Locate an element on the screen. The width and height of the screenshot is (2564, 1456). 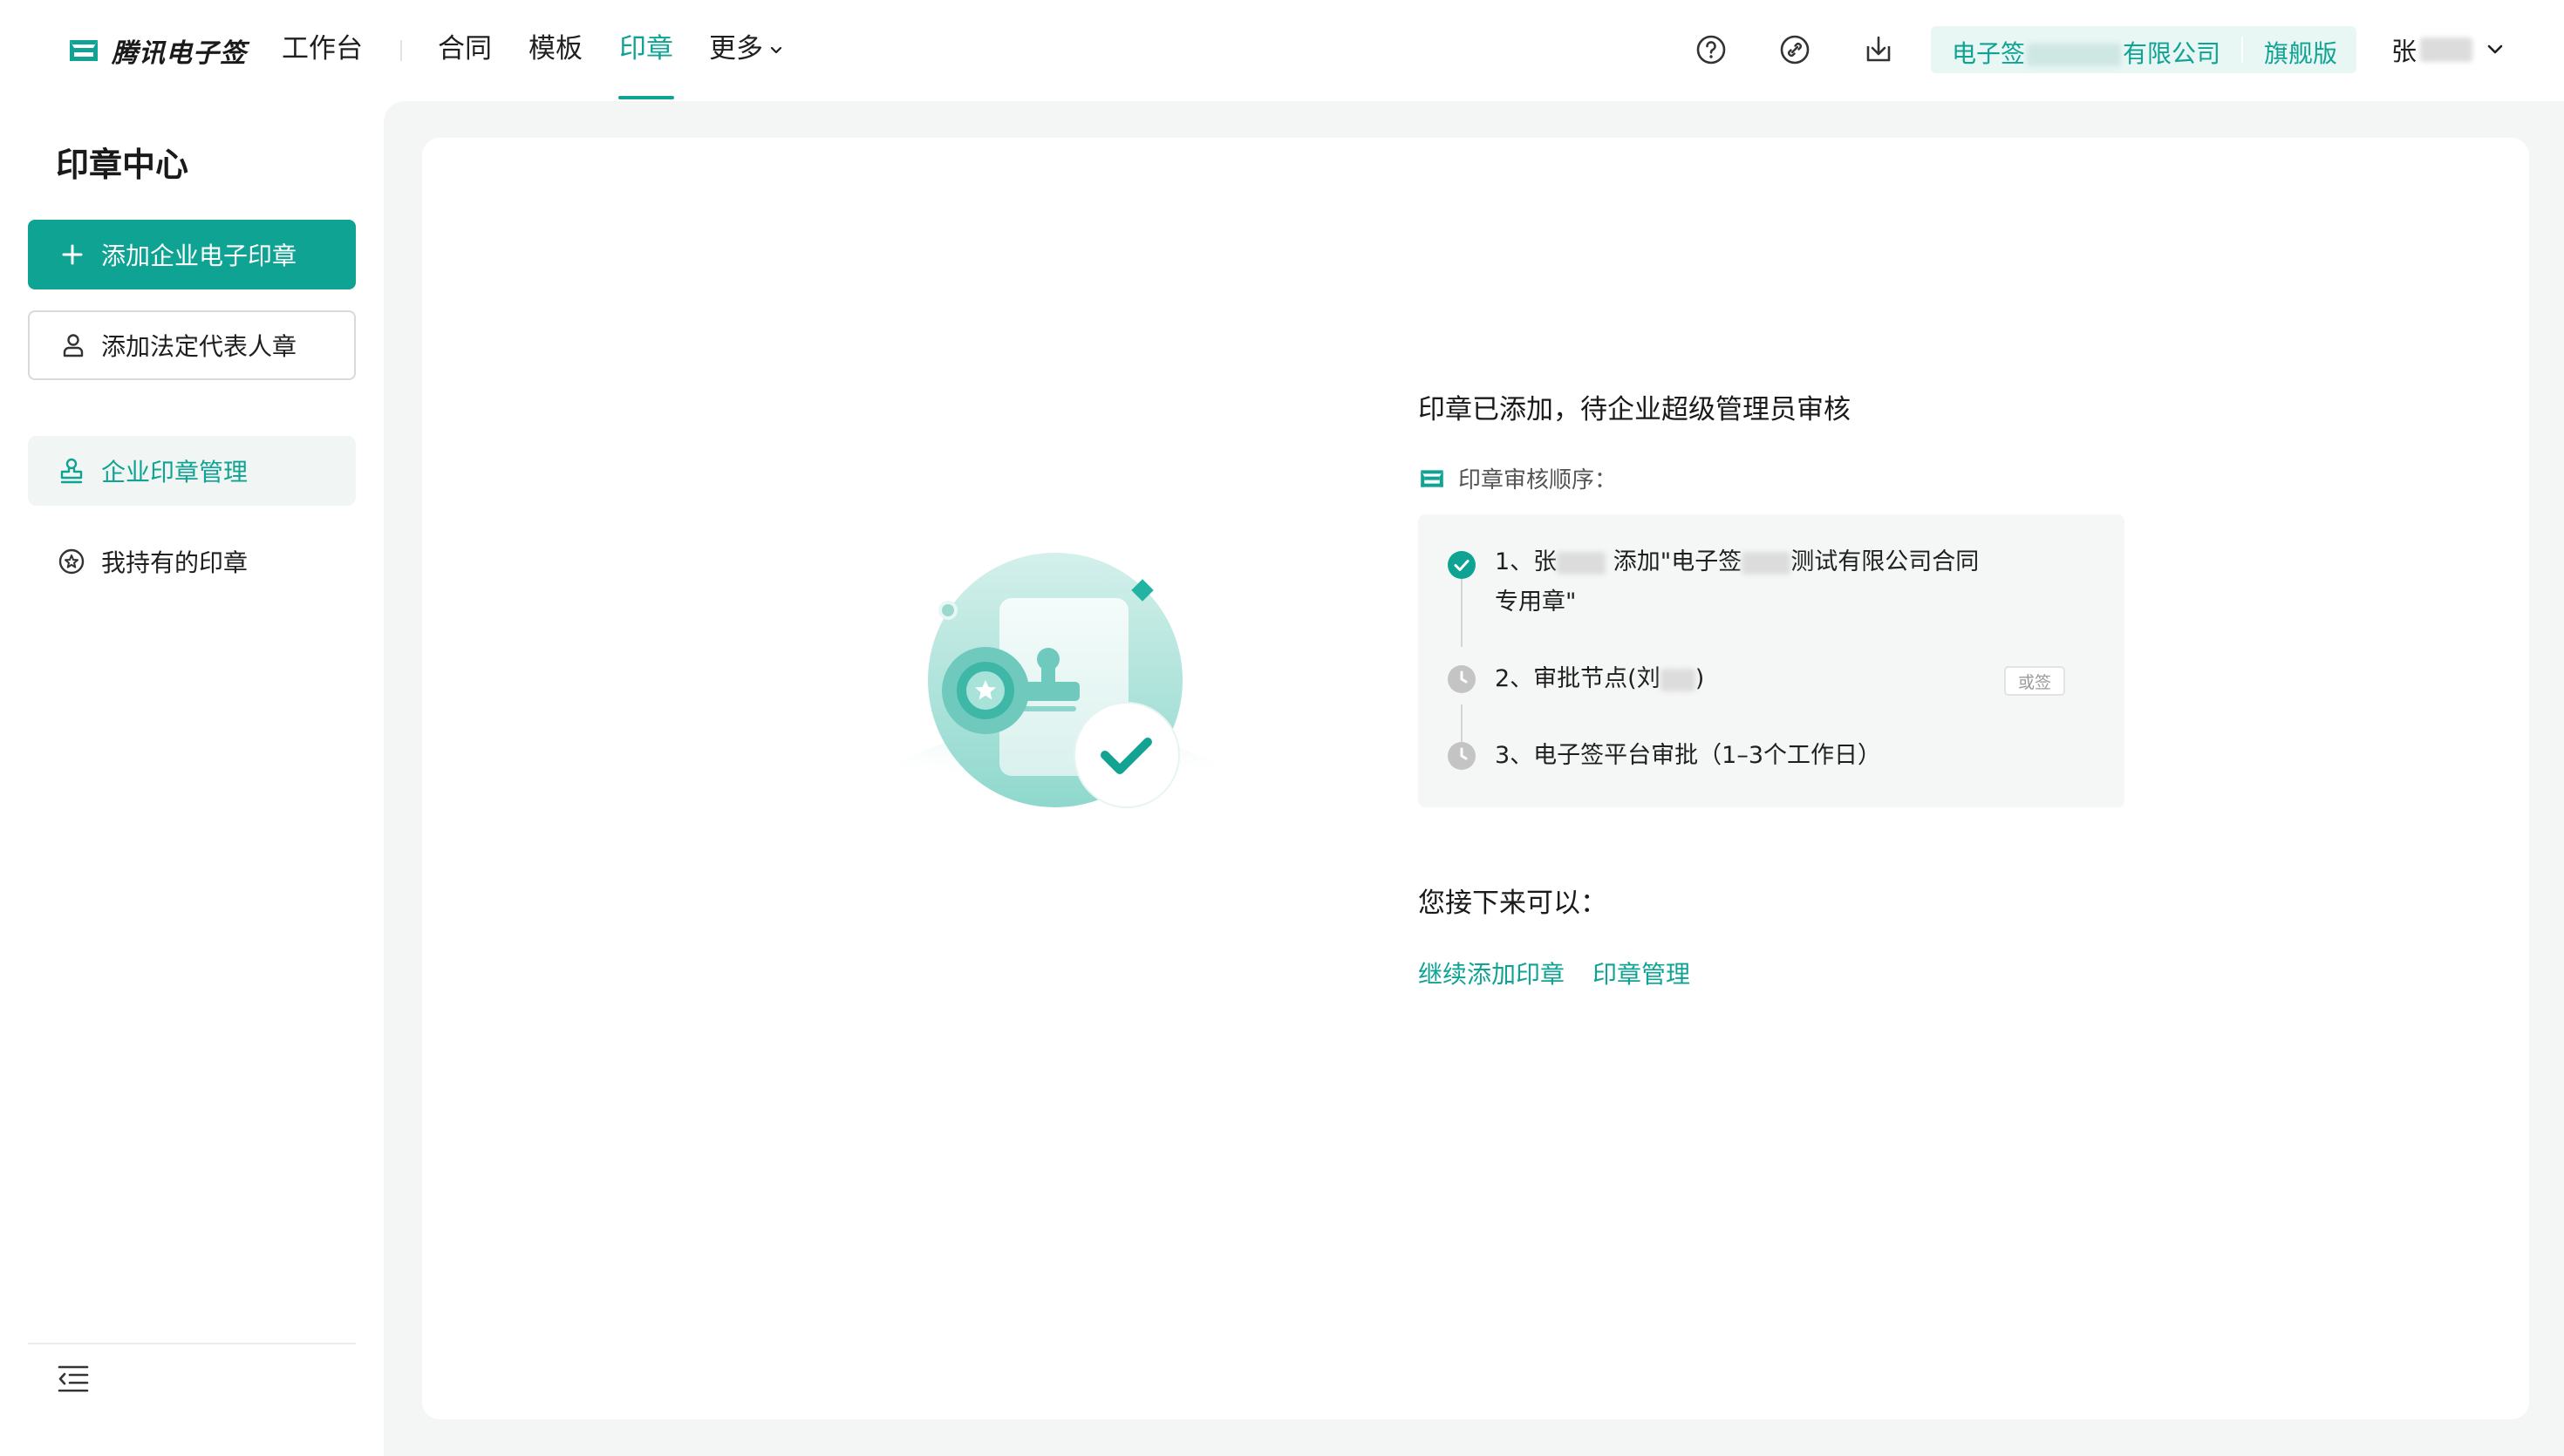
user-name: 张 is located at coordinates (2404, 51).